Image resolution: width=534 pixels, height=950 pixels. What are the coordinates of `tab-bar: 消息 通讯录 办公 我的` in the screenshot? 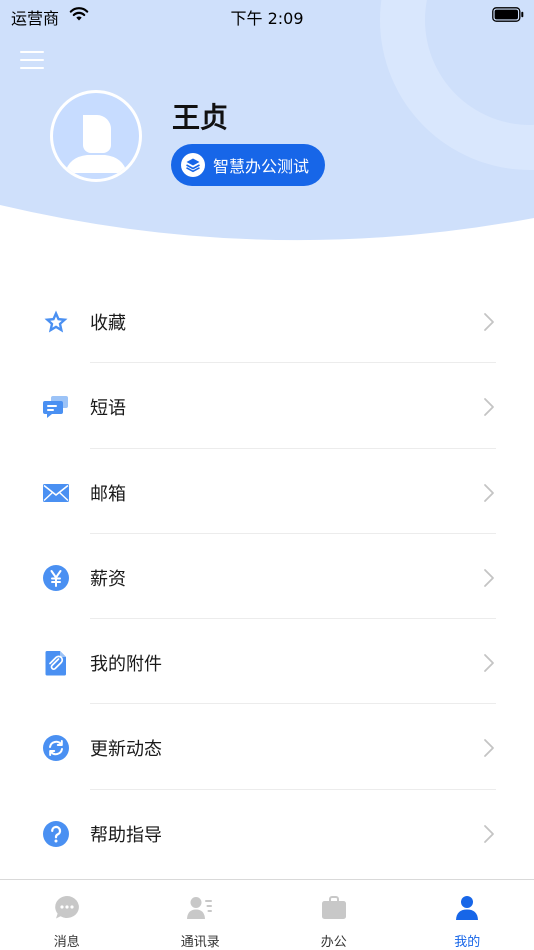 It's located at (267, 914).